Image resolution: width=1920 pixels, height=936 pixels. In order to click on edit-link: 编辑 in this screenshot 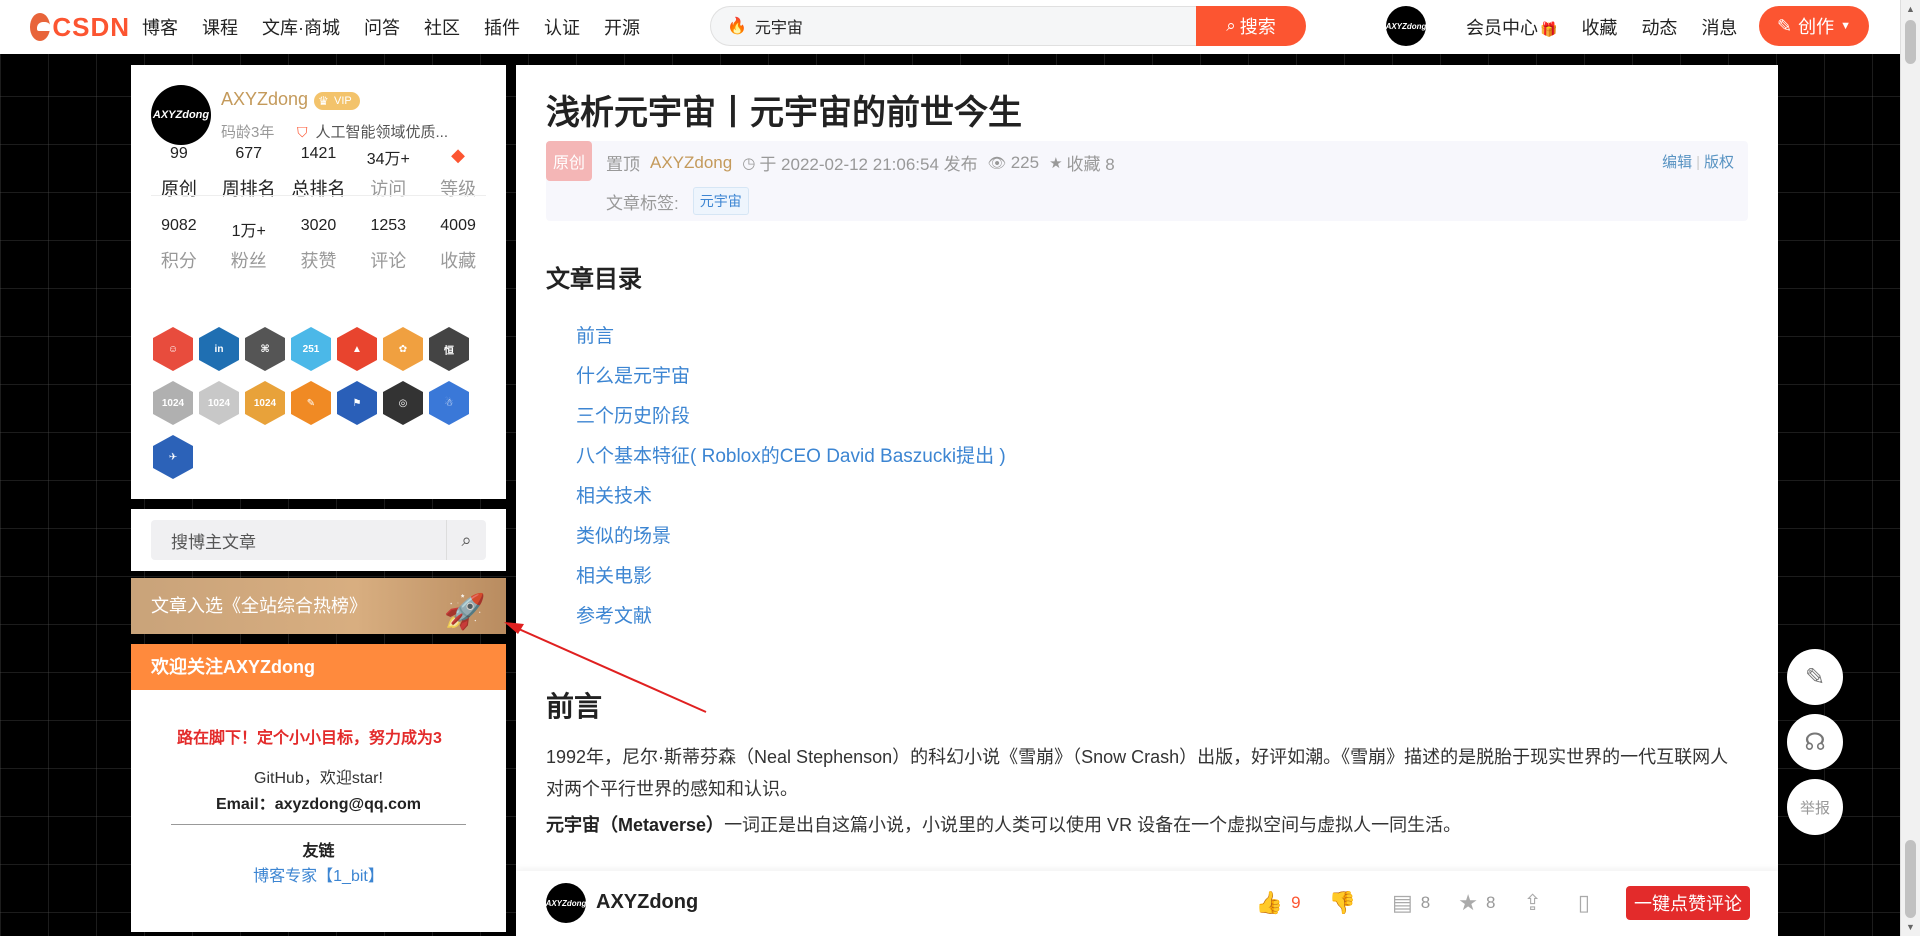, I will do `click(1677, 162)`.